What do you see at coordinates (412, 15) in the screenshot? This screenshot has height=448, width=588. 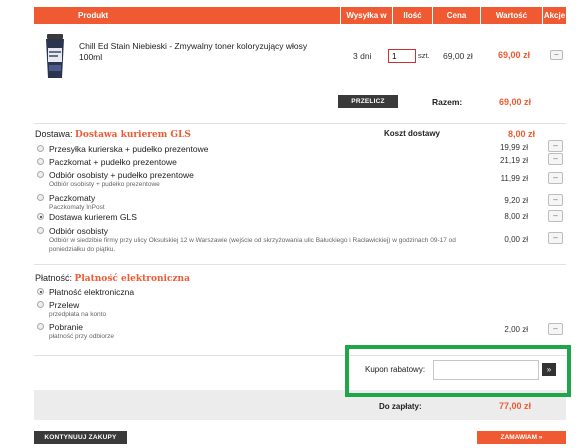 I see `header-ilosc: Ilość` at bounding box center [412, 15].